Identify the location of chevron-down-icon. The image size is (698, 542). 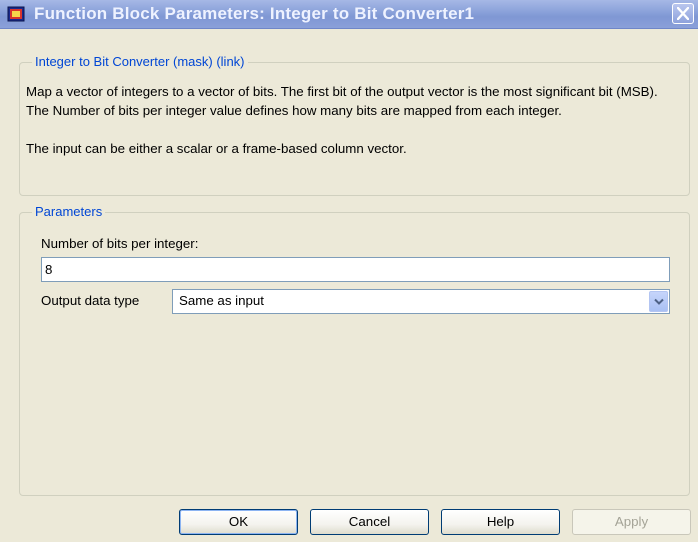
(659, 301).